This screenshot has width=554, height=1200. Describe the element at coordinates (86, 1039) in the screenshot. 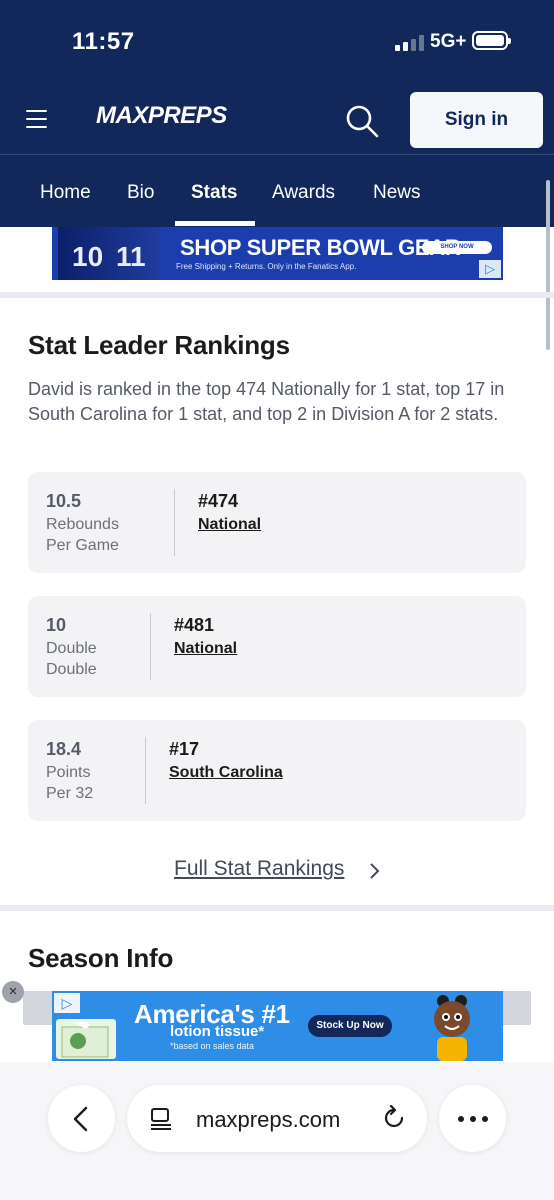

I see `tissue-box-image` at that location.